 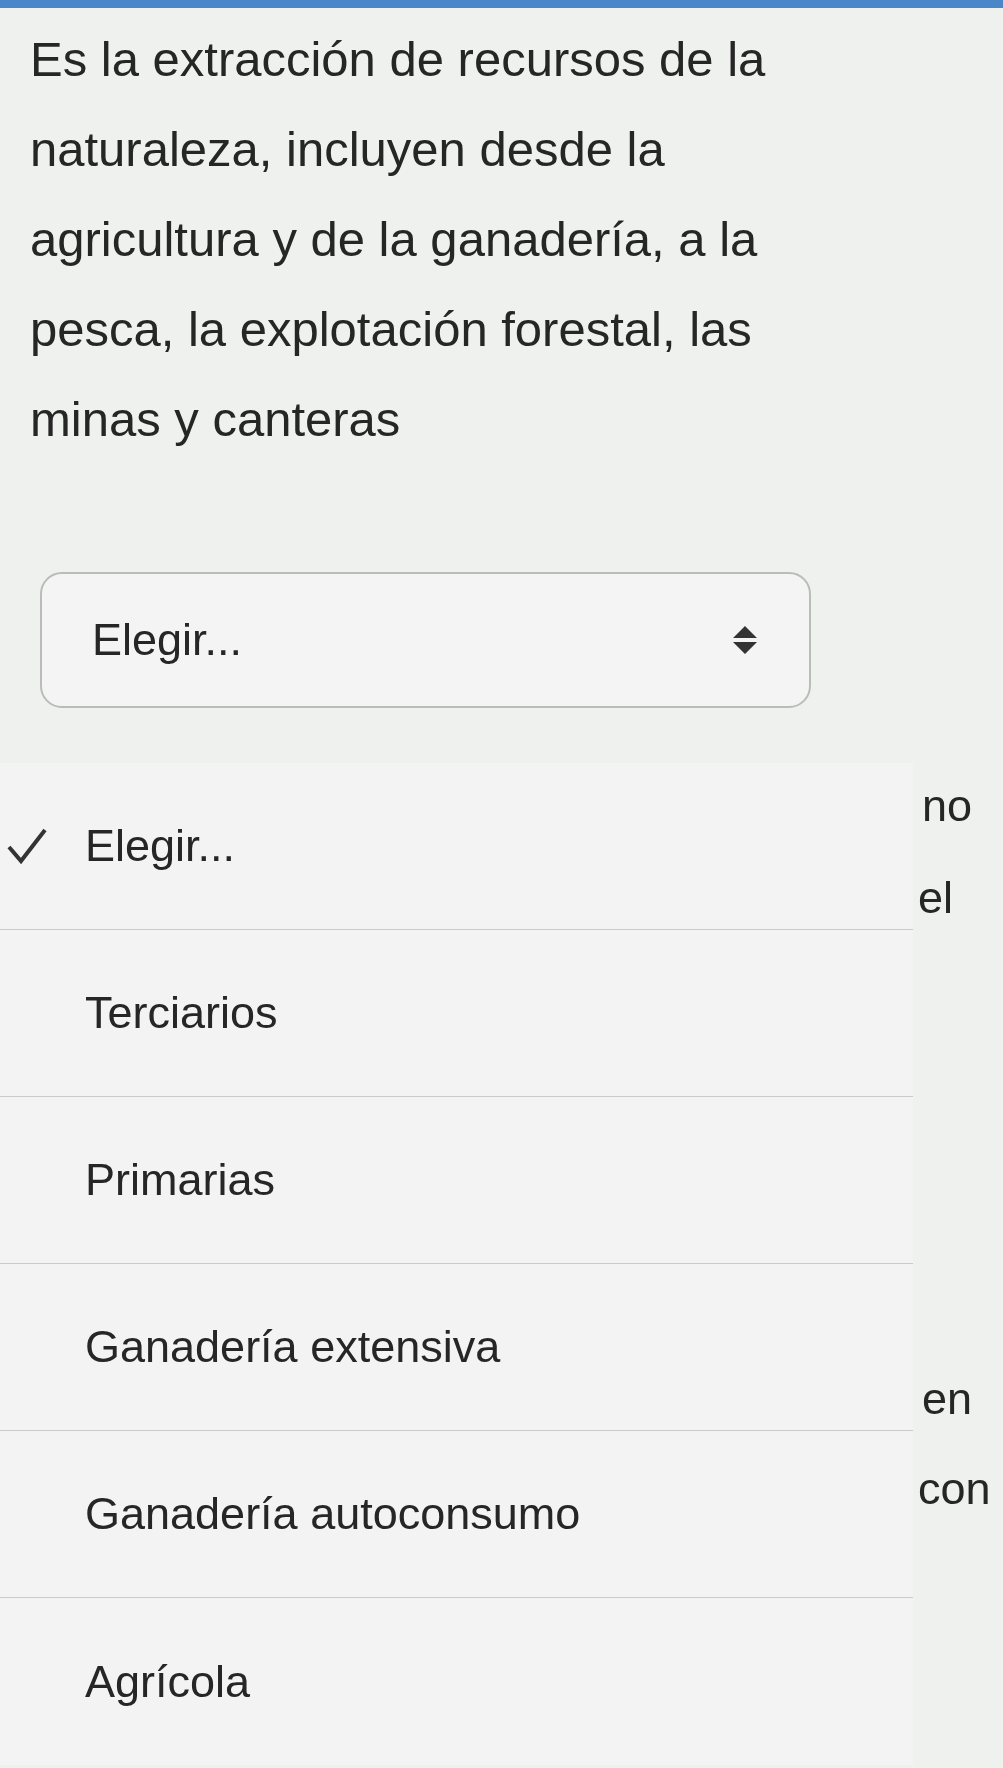 I want to click on updown-icon, so click(x=745, y=640).